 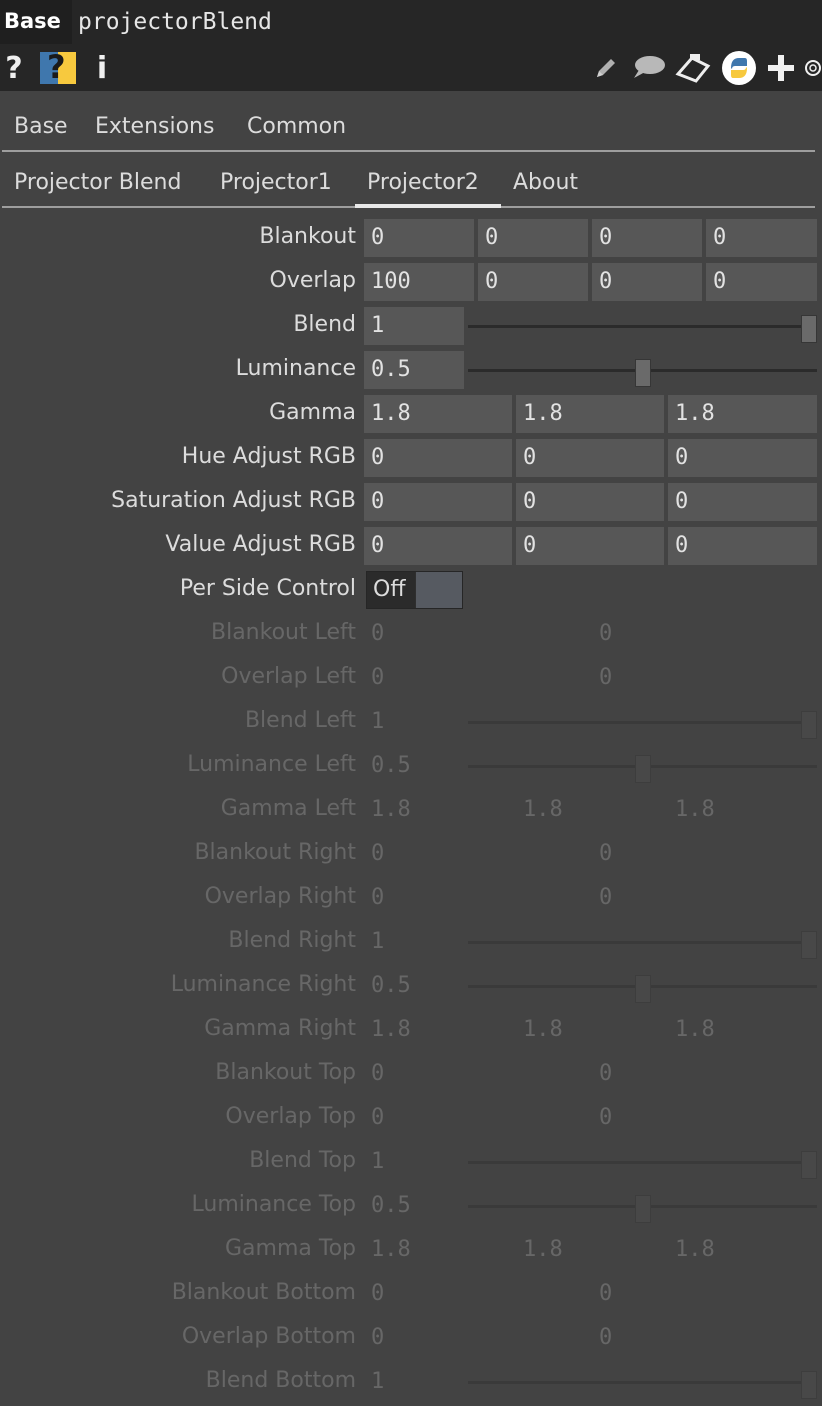 I want to click on param-blend: Blend 1, so click(x=411, y=328).